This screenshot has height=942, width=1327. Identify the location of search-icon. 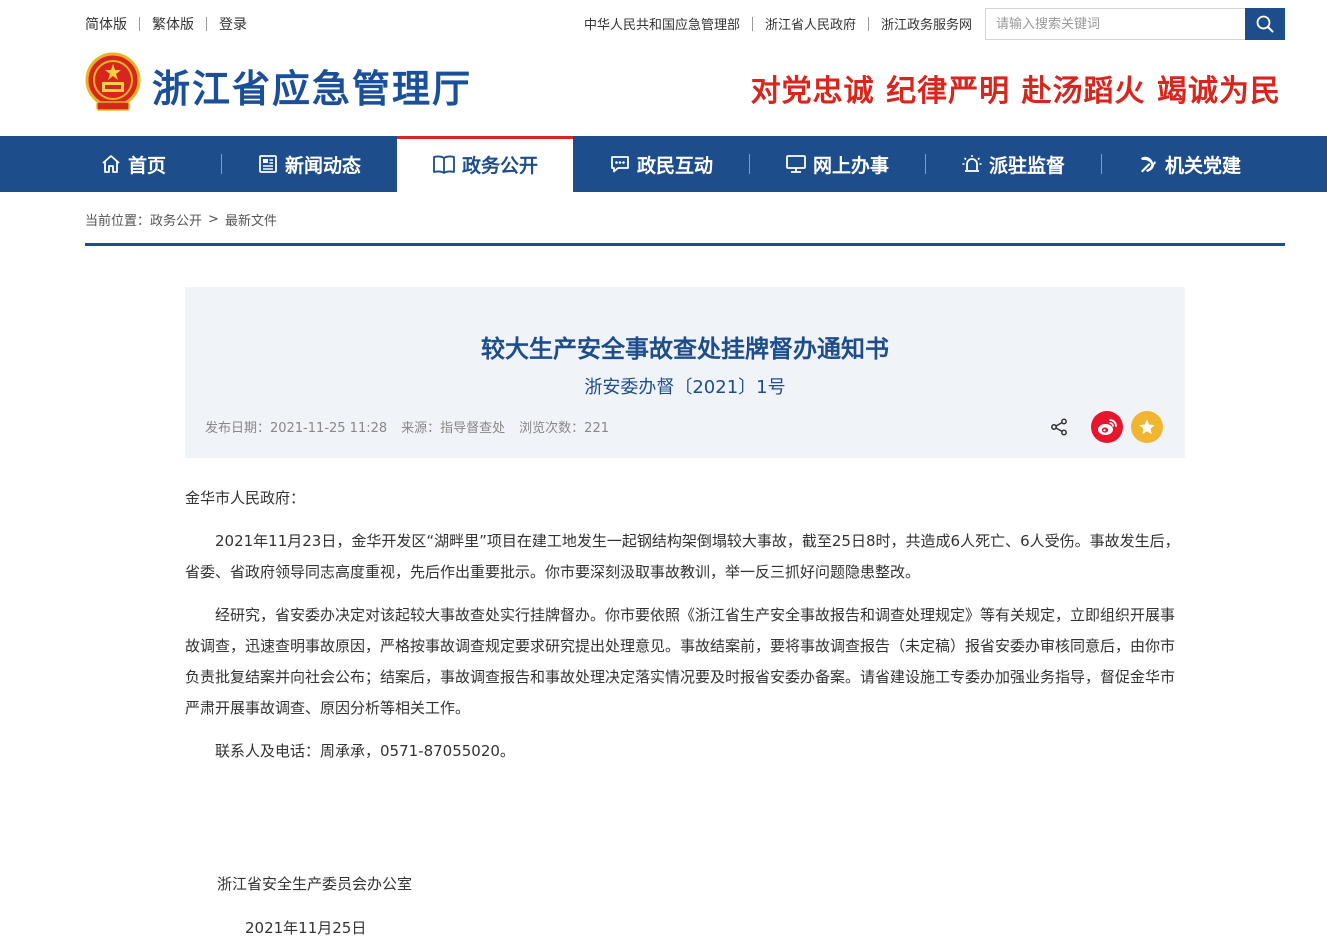
(1265, 24).